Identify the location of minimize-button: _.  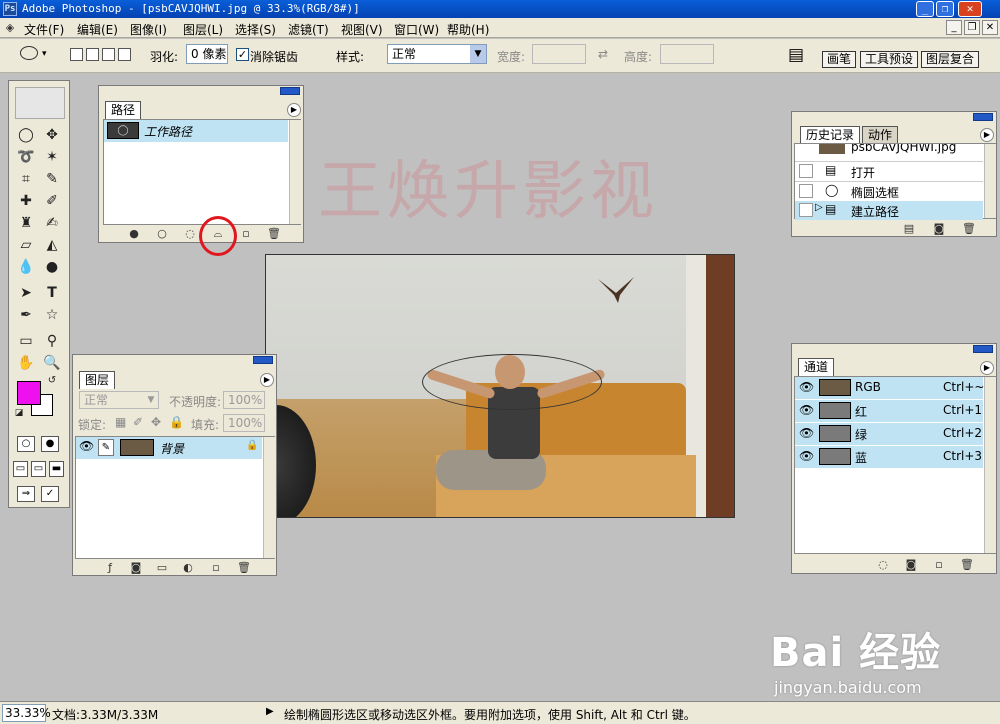
(925, 9).